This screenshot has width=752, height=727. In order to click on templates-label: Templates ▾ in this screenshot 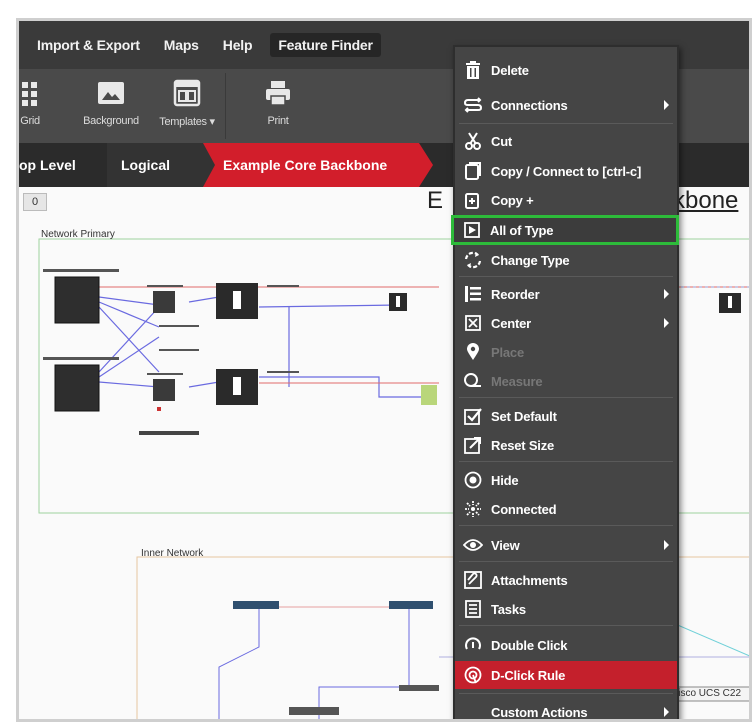, I will do `click(187, 122)`.